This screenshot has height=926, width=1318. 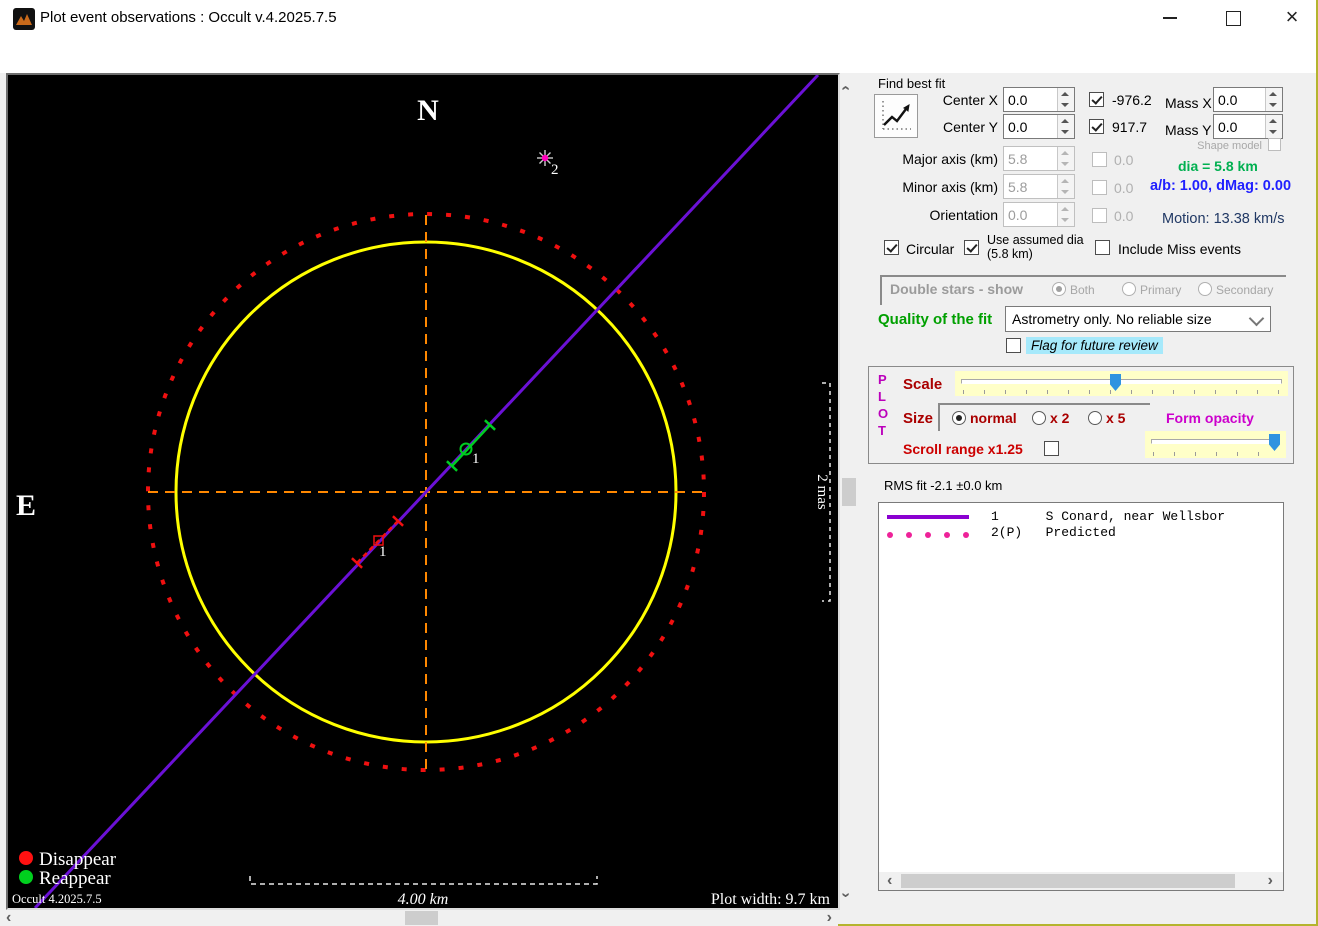 What do you see at coordinates (1221, 186) in the screenshot?
I see `ab-dmag-label: a/b: 1.00, dMag: 0.00` at bounding box center [1221, 186].